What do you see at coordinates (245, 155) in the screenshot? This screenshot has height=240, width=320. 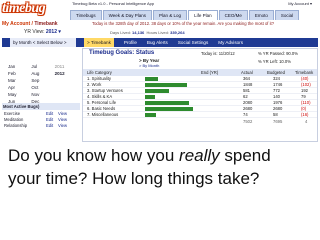 I see `caption-line-1-b: spend` at bounding box center [245, 155].